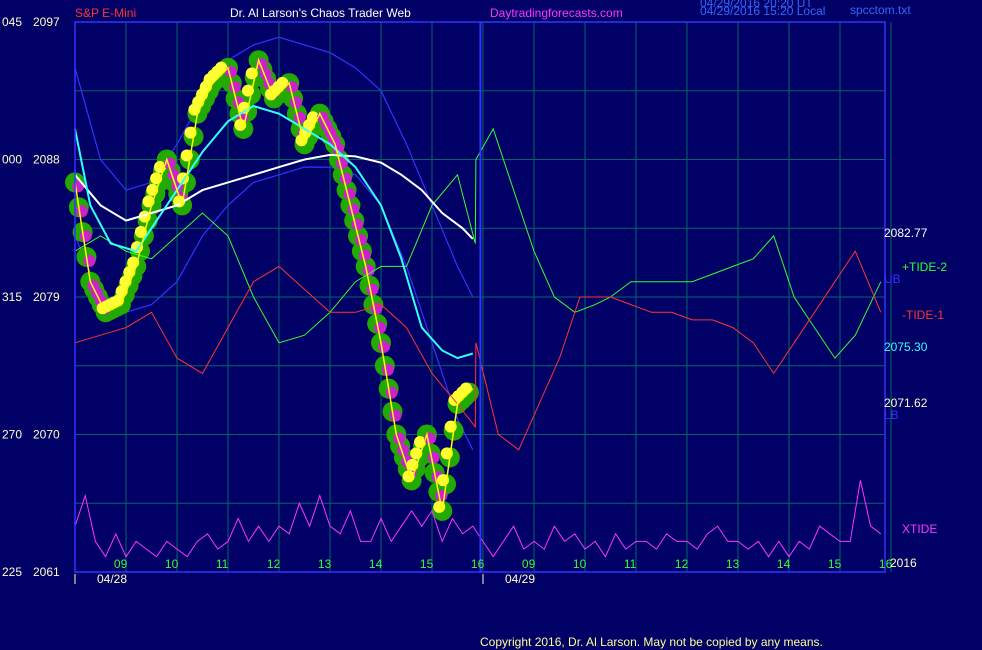 Image resolution: width=982 pixels, height=650 pixels. I want to click on ema-slow-line, so click(274, 196).